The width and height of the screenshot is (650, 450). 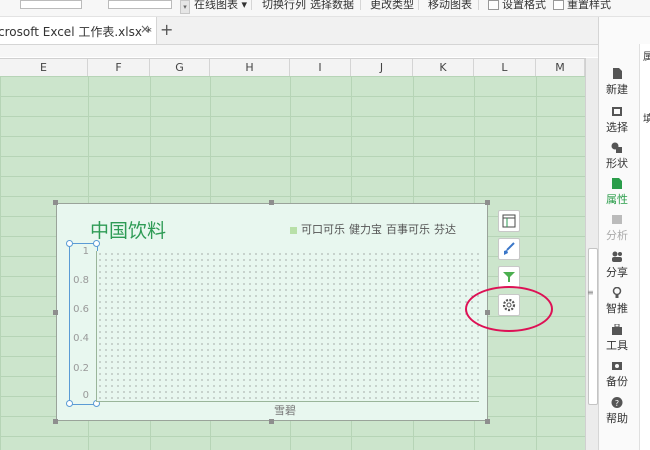 I want to click on legend-entry: 百事可乐, so click(x=408, y=229).